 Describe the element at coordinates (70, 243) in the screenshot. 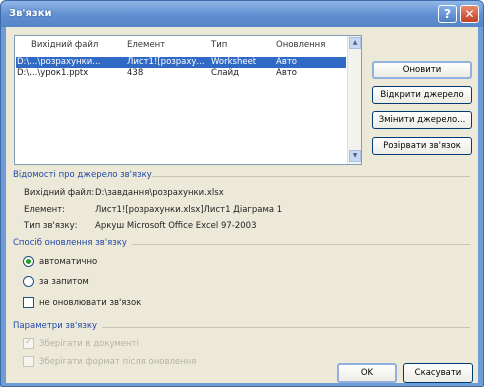

I see `update-method-title: Спосіб оновлення зв'язку` at that location.